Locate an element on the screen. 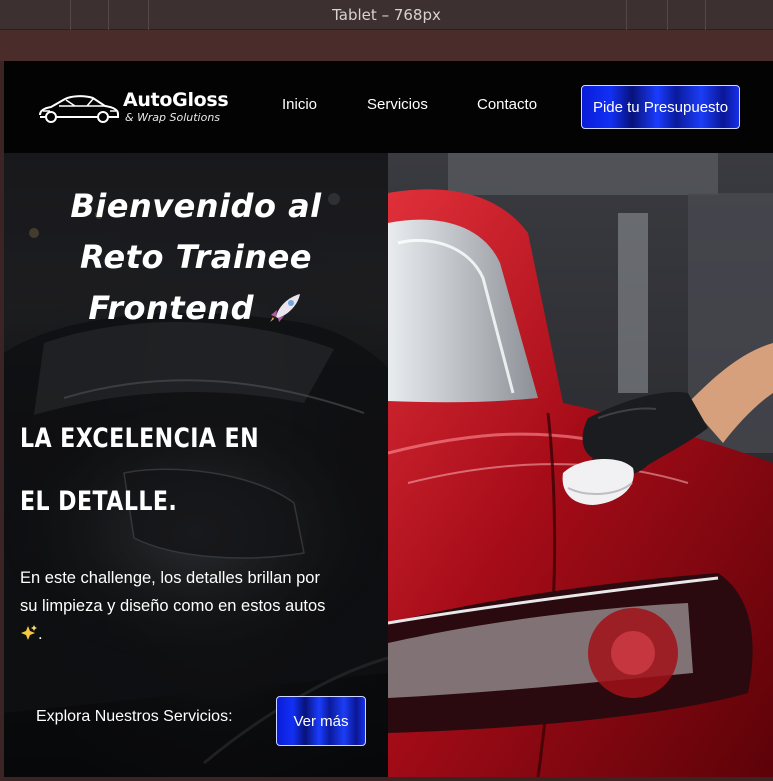 The height and width of the screenshot is (781, 773). brand-tagline: & Wrap Solutions is located at coordinates (173, 117).